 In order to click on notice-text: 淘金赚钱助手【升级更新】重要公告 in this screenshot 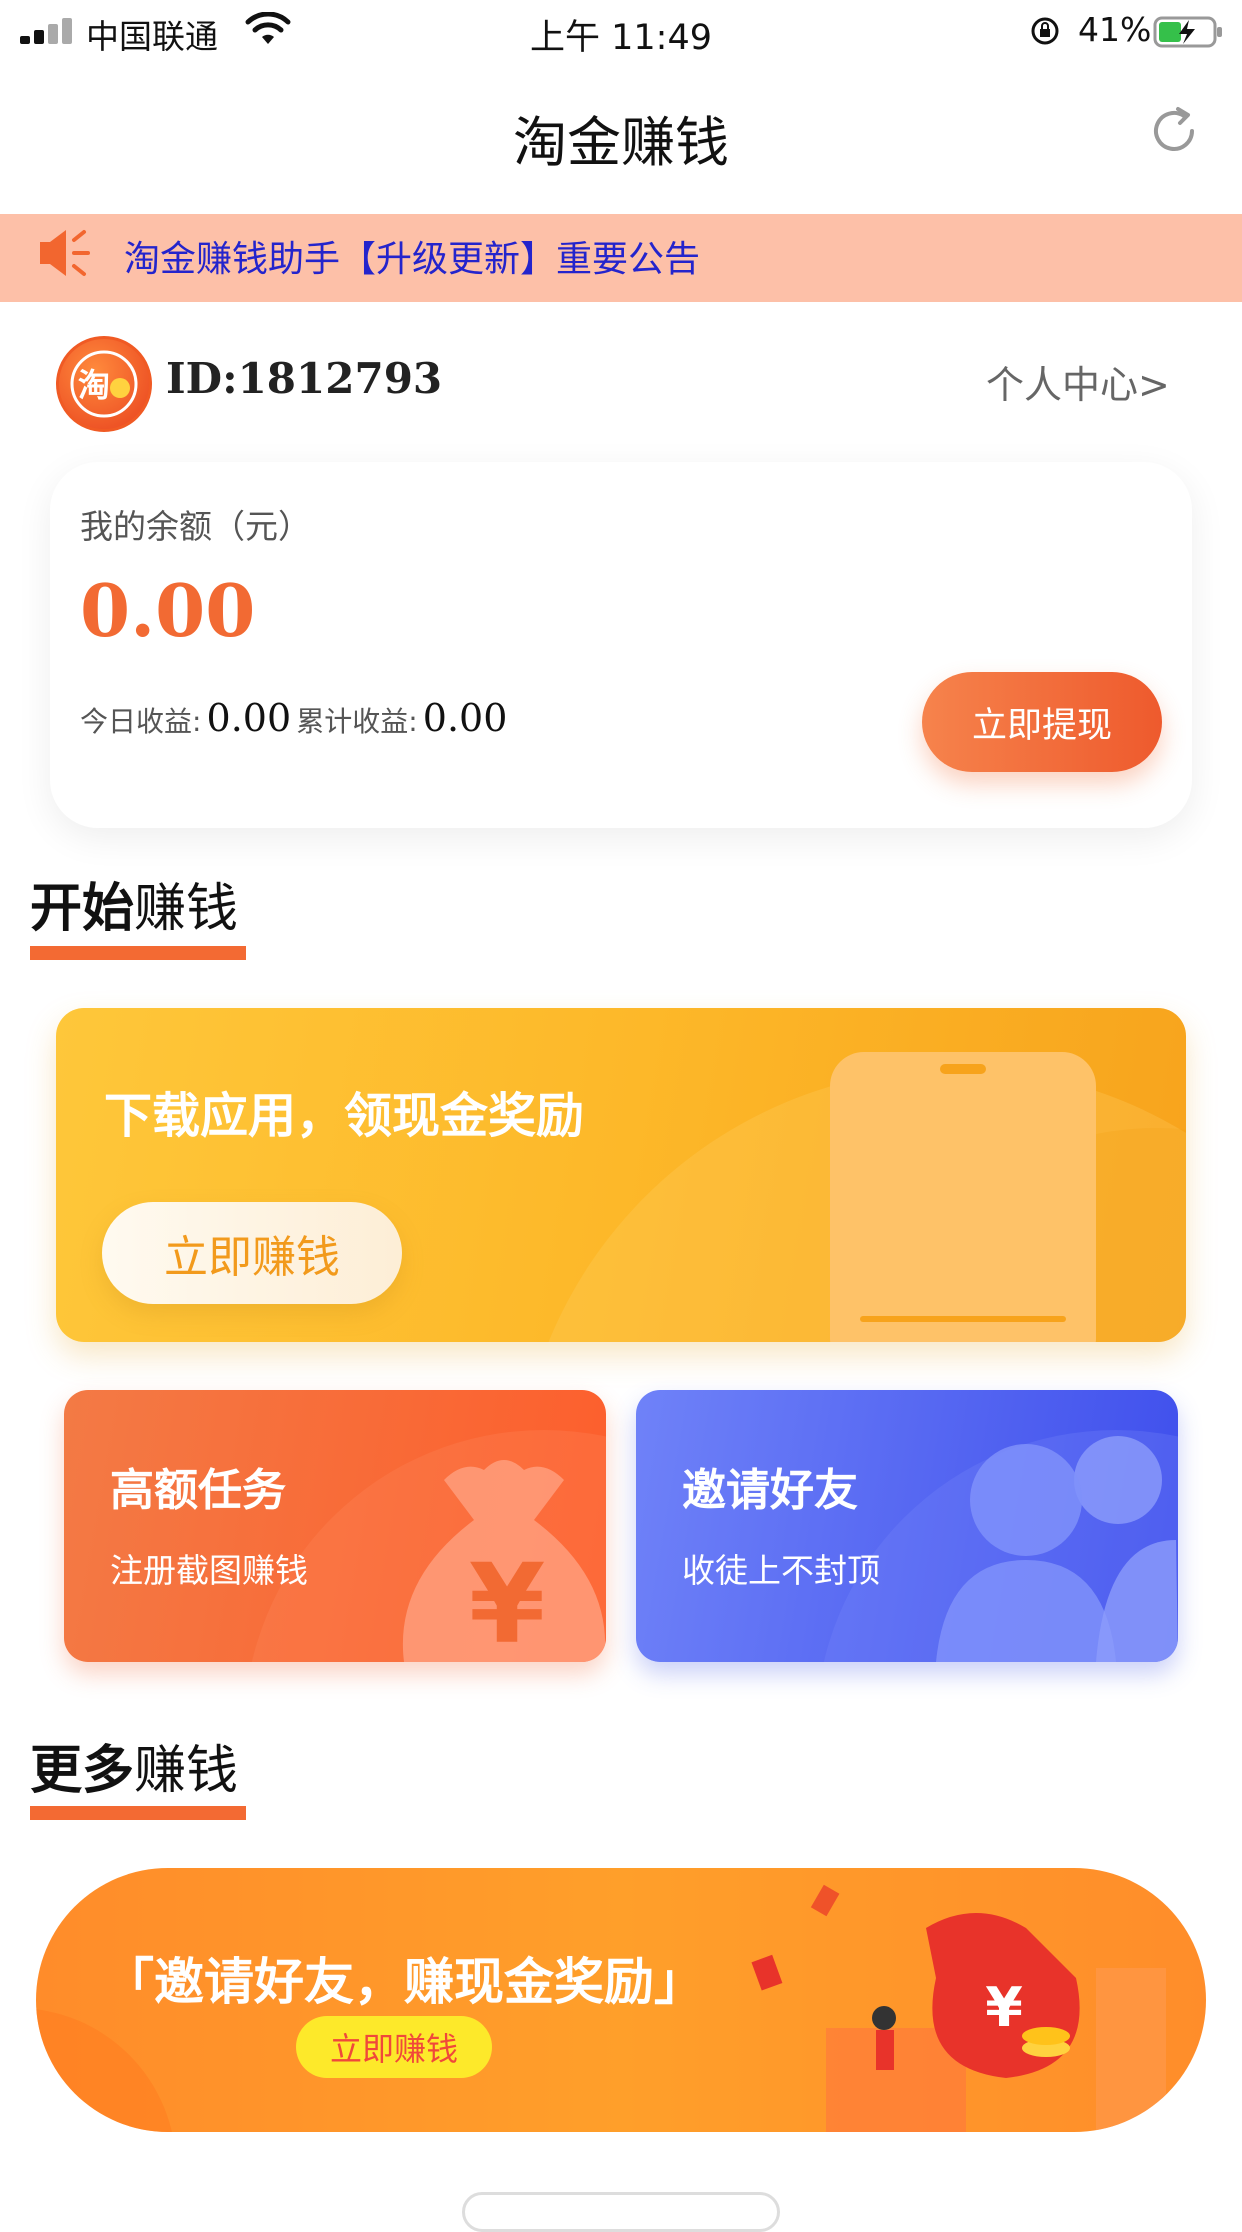, I will do `click(412, 256)`.